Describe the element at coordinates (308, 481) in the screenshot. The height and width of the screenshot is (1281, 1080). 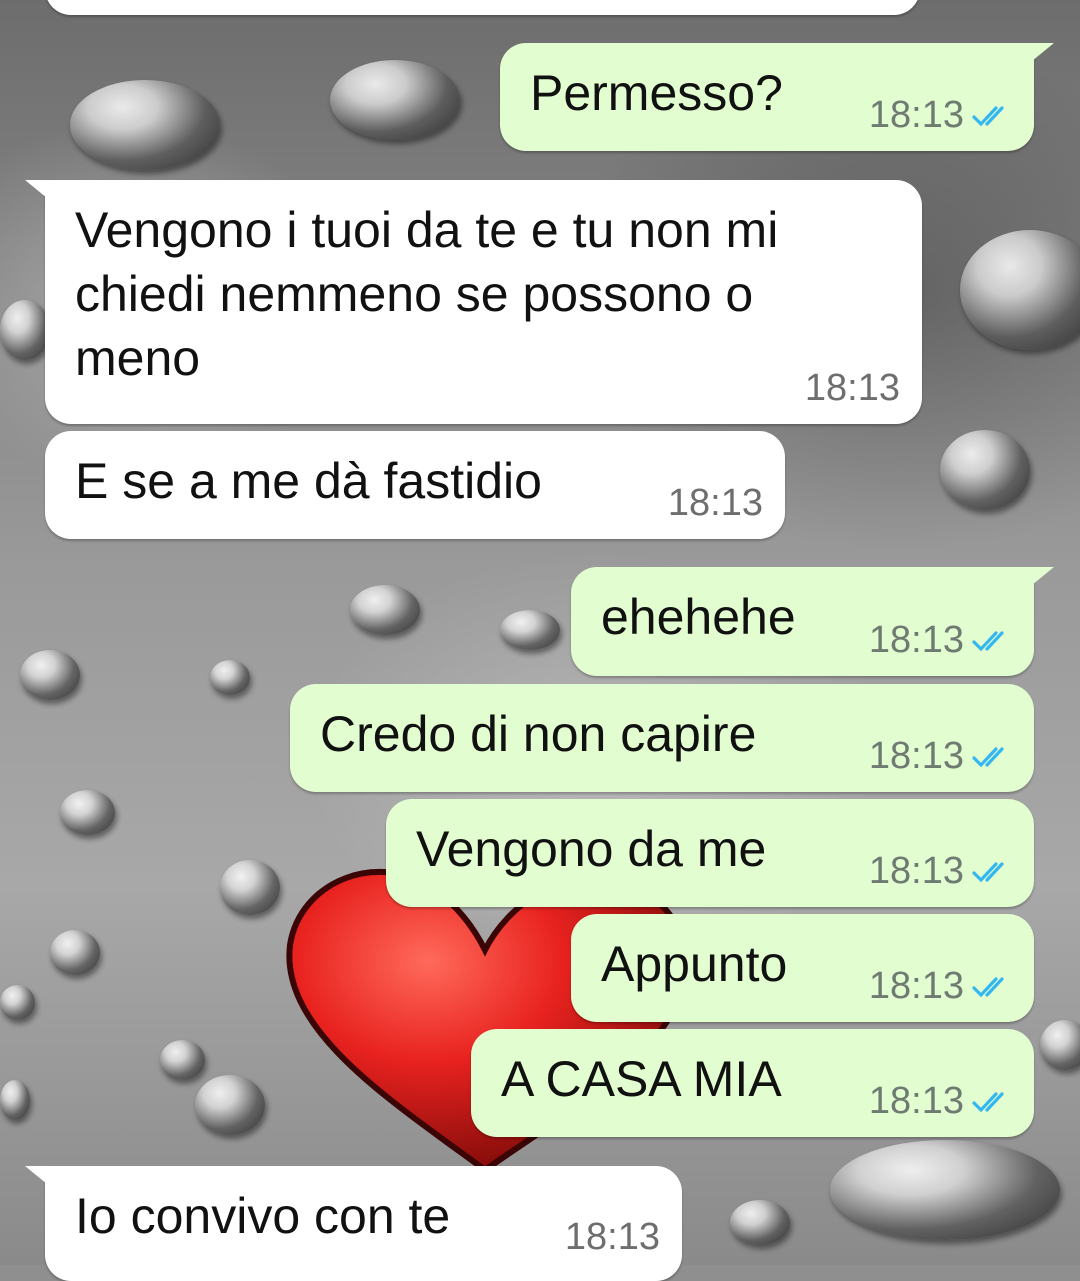
I see `message-text: E se a me dà fastidio` at that location.